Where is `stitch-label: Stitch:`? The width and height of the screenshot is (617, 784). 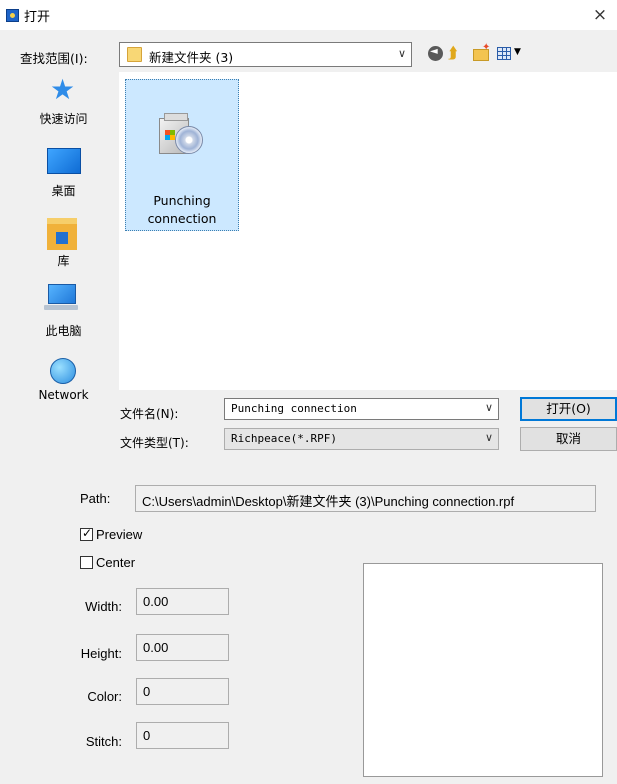 stitch-label: Stitch: is located at coordinates (103, 741).